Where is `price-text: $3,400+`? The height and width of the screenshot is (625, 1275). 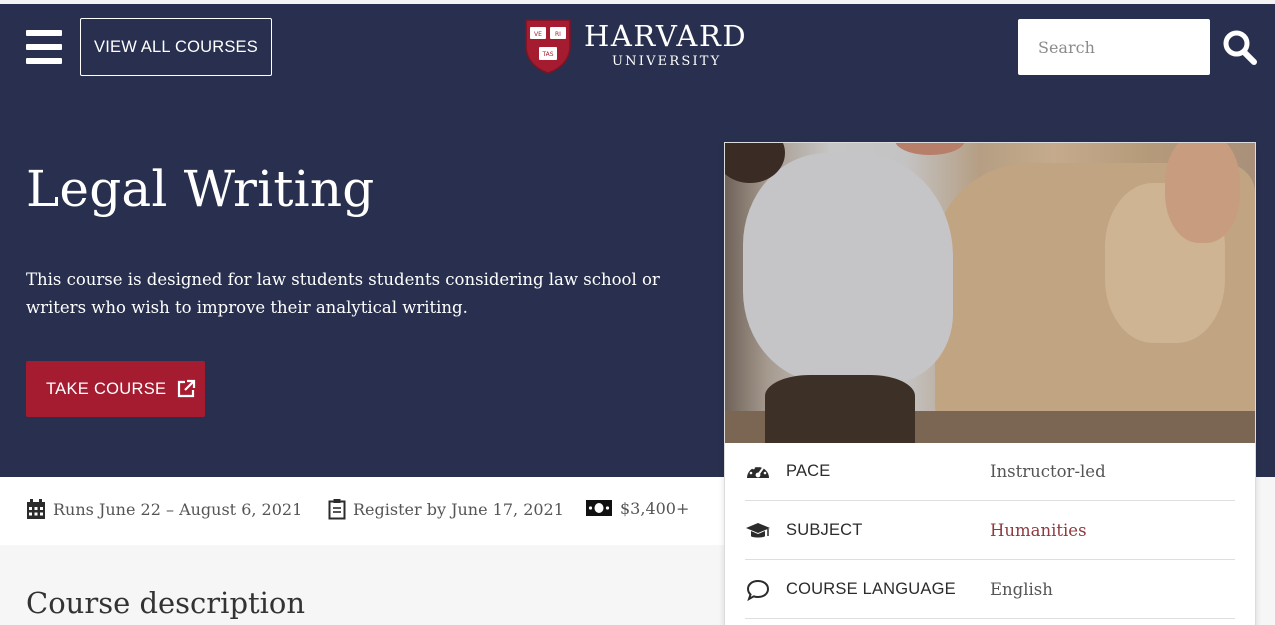 price-text: $3,400+ is located at coordinates (655, 508).